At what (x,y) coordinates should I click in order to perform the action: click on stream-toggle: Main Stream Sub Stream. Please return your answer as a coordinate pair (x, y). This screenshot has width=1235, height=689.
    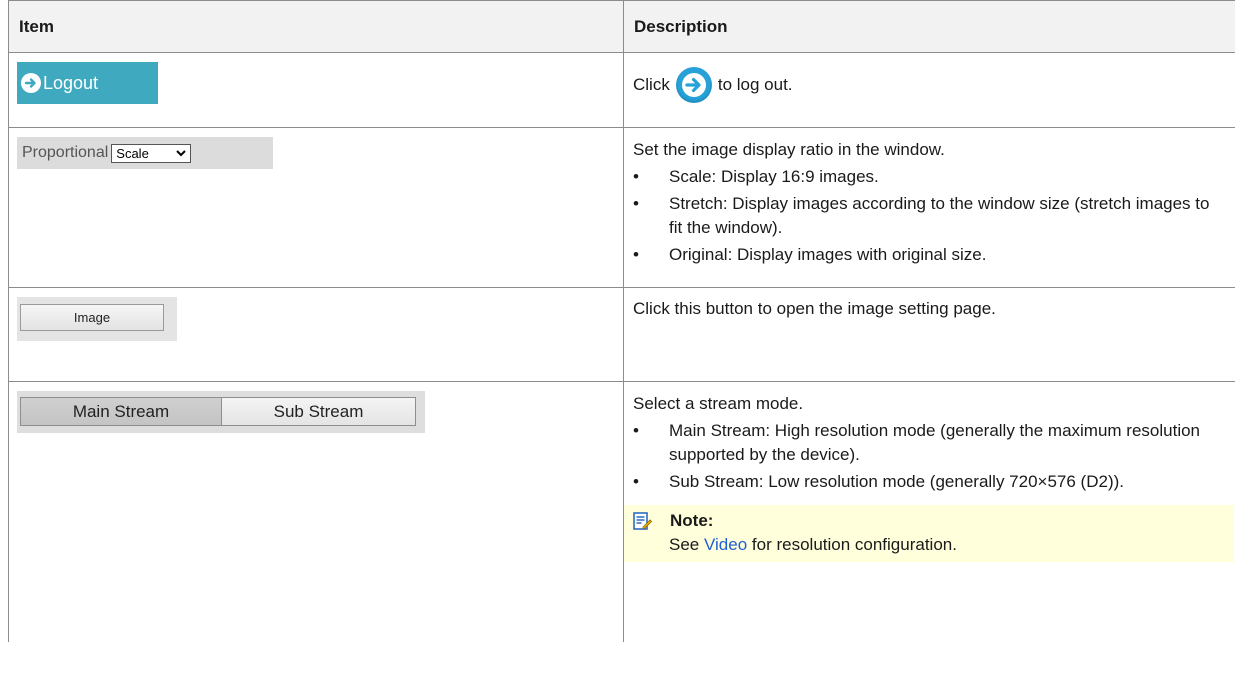
    Looking at the image, I should click on (221, 412).